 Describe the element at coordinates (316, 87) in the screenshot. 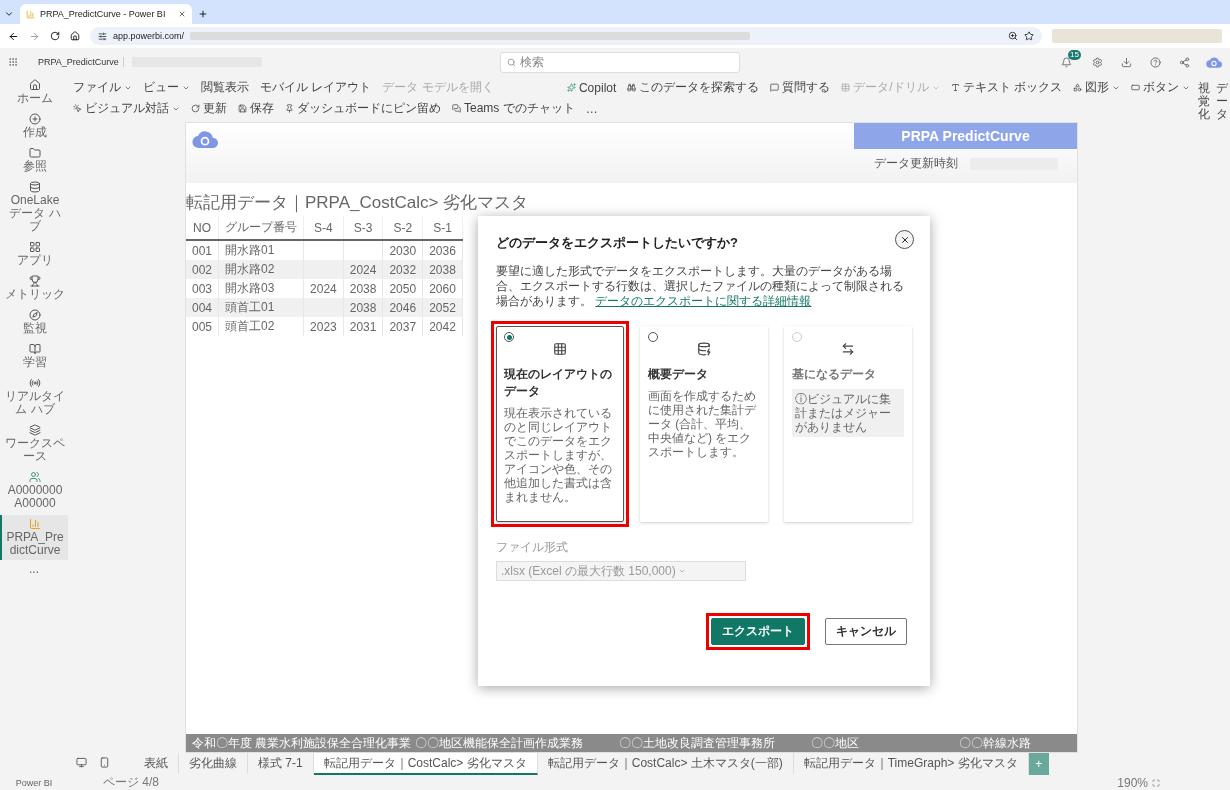

I see `menu-item: モバイル レイアウト` at that location.